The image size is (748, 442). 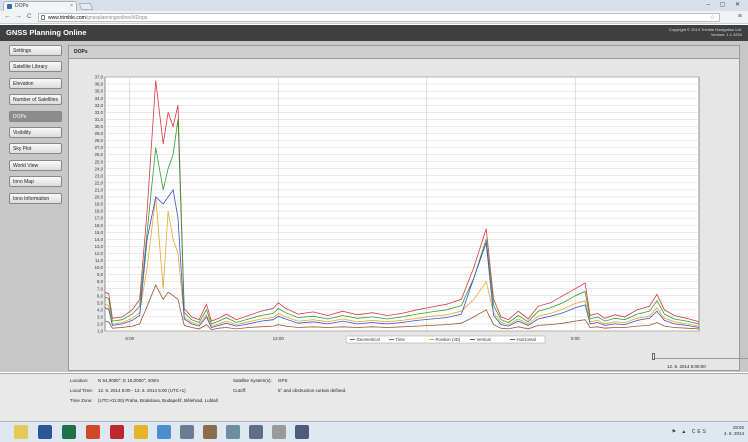 I want to click on y-tick-label: 29,0, so click(x=99, y=133).